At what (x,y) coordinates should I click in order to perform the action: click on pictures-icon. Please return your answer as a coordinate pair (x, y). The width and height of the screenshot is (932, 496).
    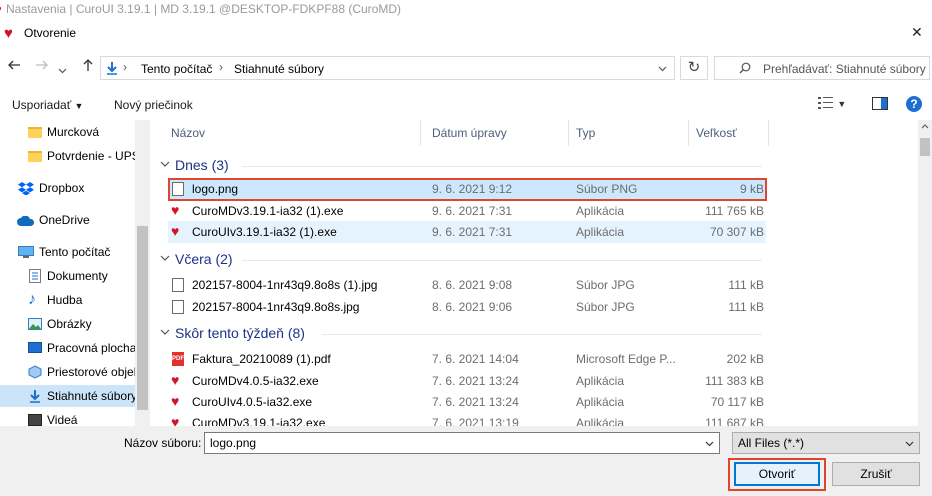
    Looking at the image, I should click on (35, 324).